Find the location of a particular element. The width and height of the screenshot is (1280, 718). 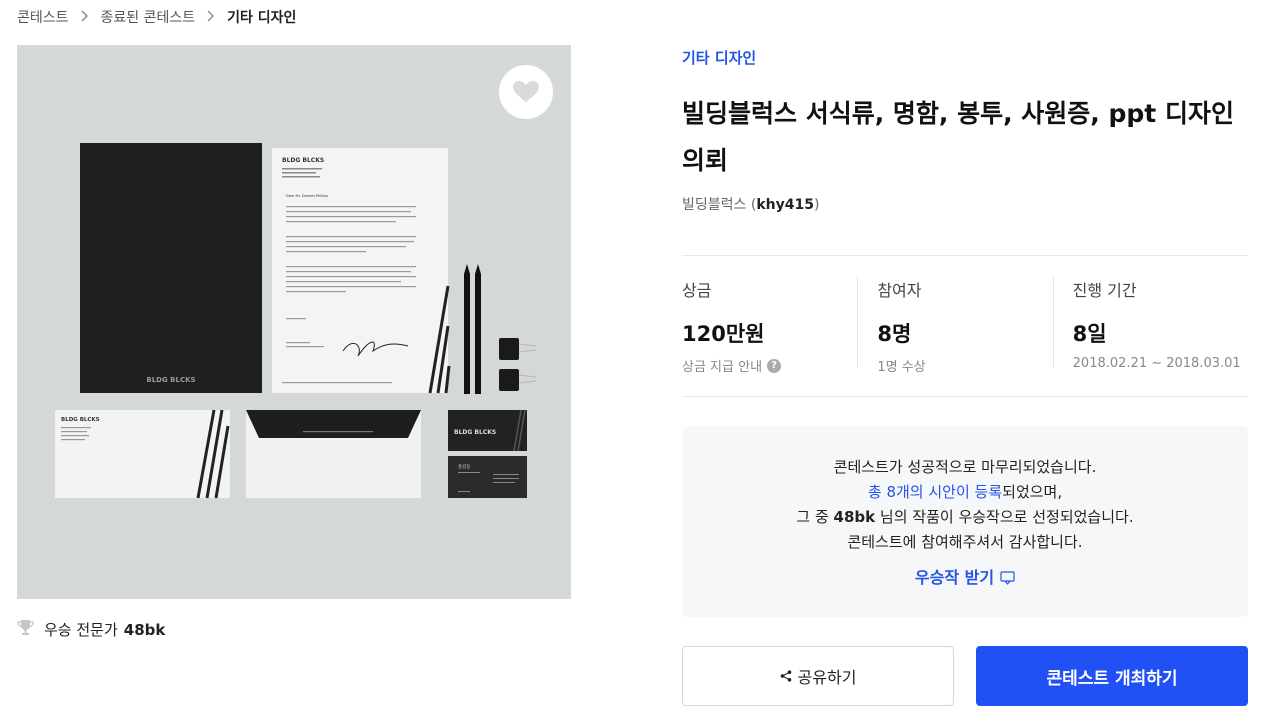

share-button: 공유하기 is located at coordinates (818, 676).